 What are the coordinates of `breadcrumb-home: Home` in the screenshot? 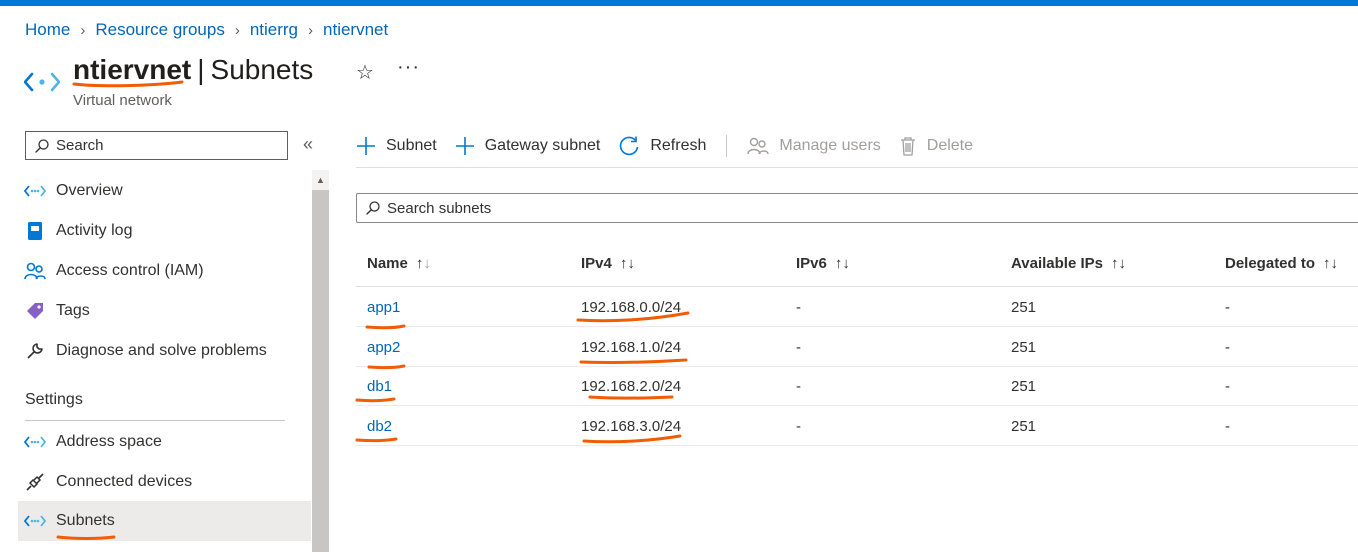 It's located at (47, 30).